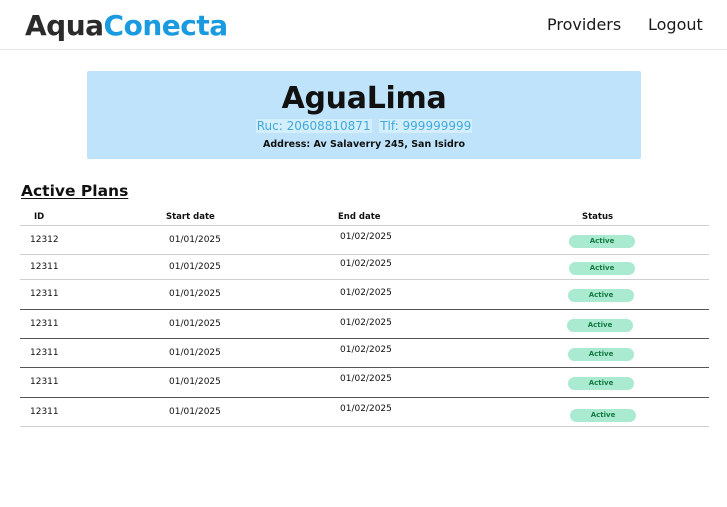  I want to click on column-header-status: Status, so click(598, 217).